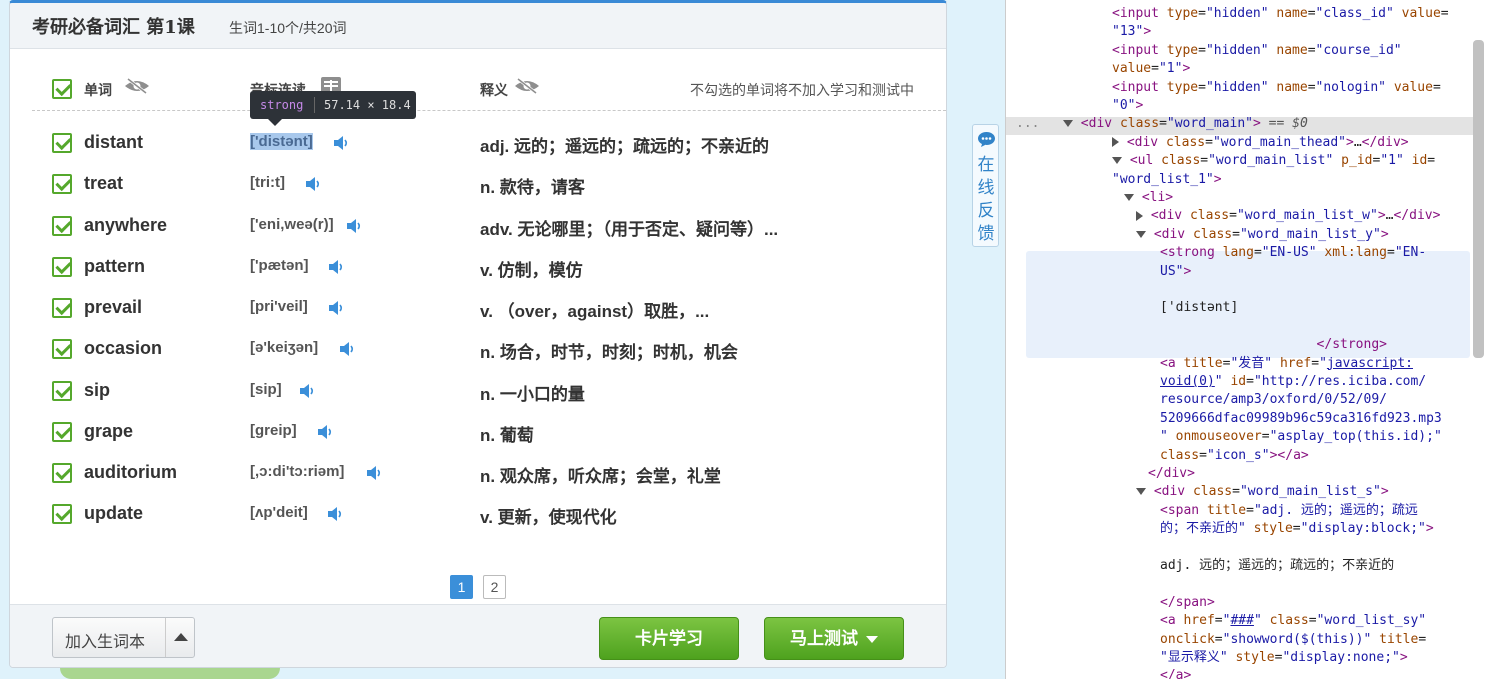  What do you see at coordinates (1199, 308) in the screenshot?
I see `dom-node-line: ['distənt]` at bounding box center [1199, 308].